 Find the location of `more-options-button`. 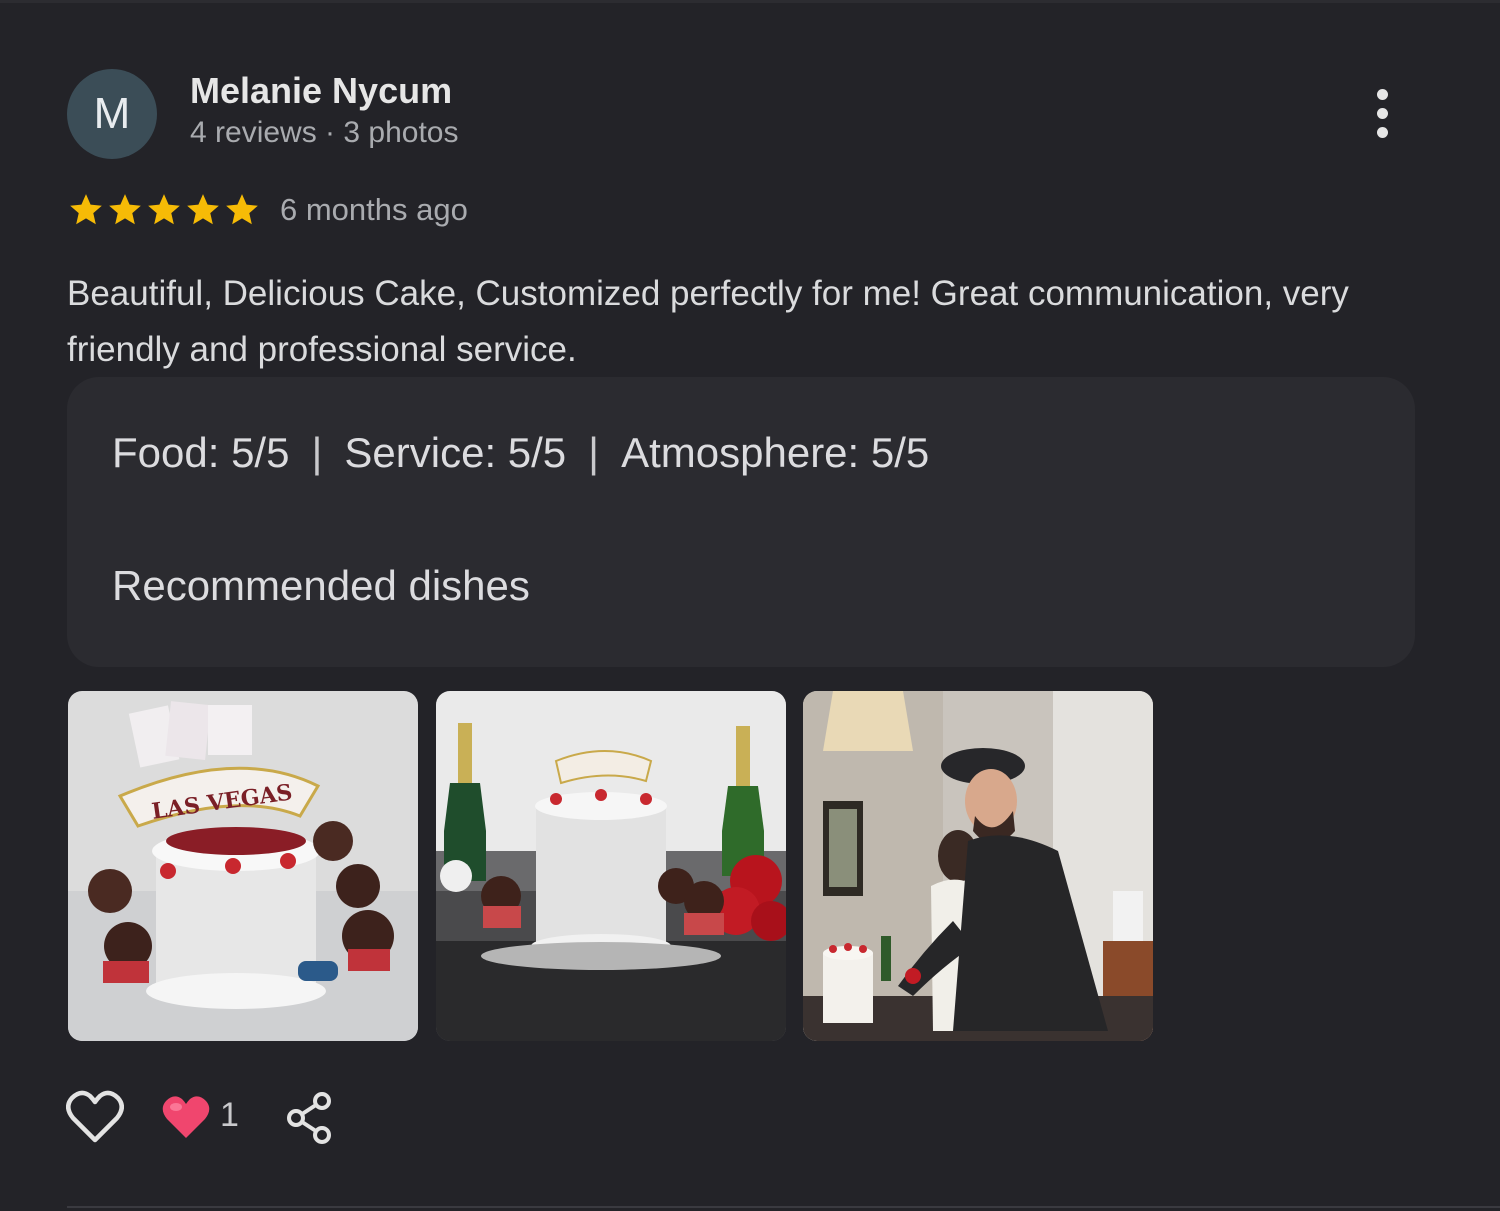

more-options-button is located at coordinates (1382, 113).